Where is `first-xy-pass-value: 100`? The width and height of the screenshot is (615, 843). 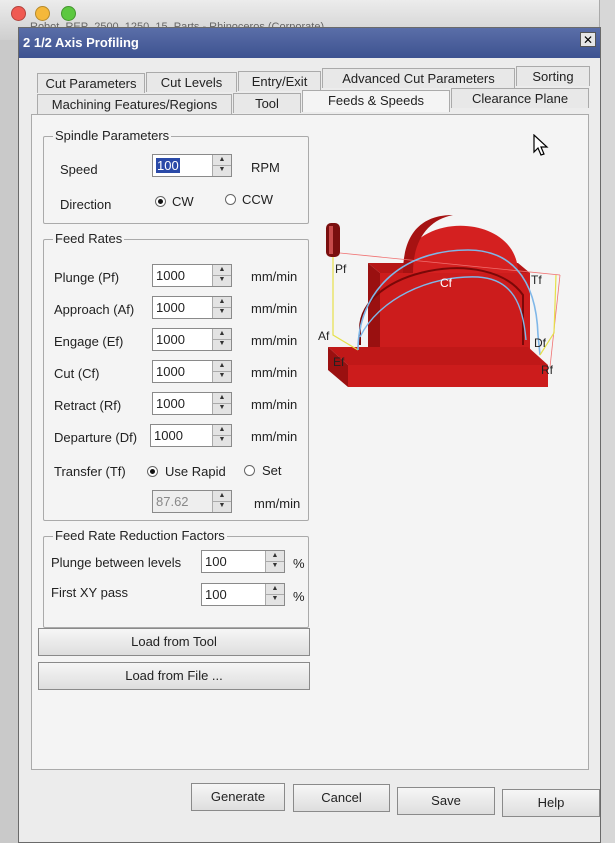 first-xy-pass-value: 100 is located at coordinates (216, 594).